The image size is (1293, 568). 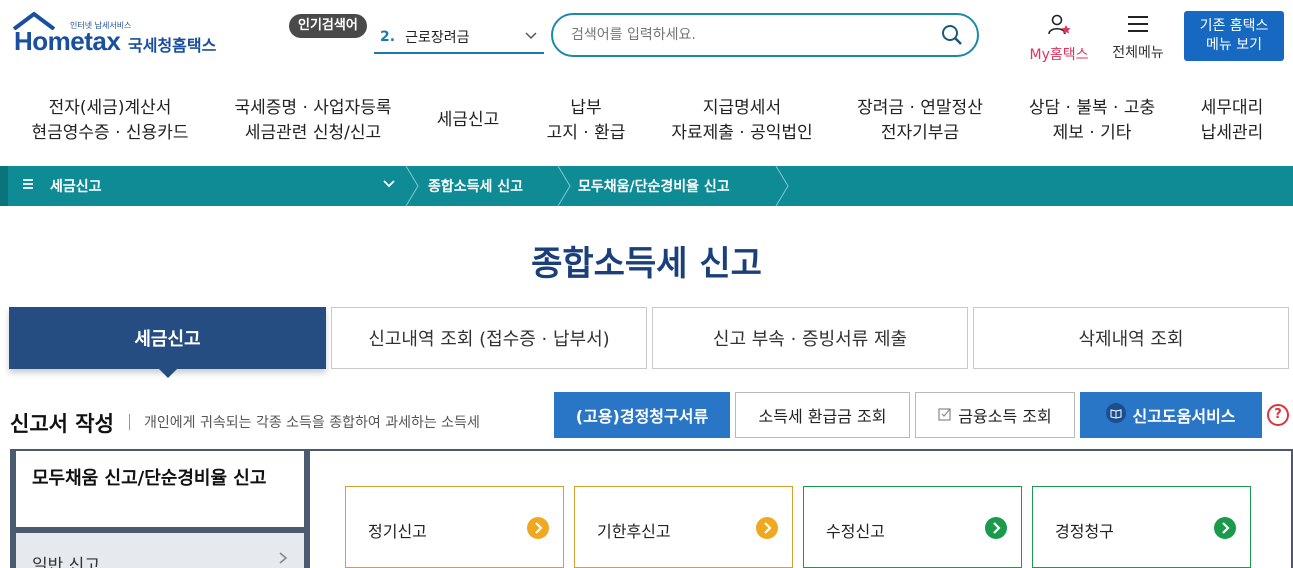 What do you see at coordinates (1184, 416) in the screenshot?
I see `filing-help-label: 신고도움서비스` at bounding box center [1184, 416].